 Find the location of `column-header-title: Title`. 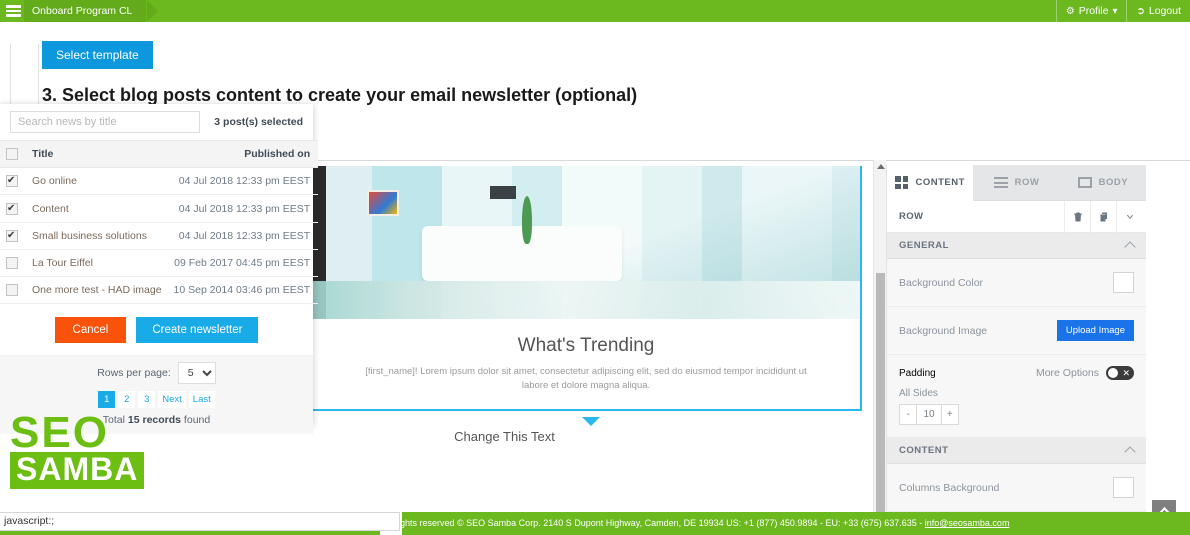

column-header-title: Title is located at coordinates (96, 154).